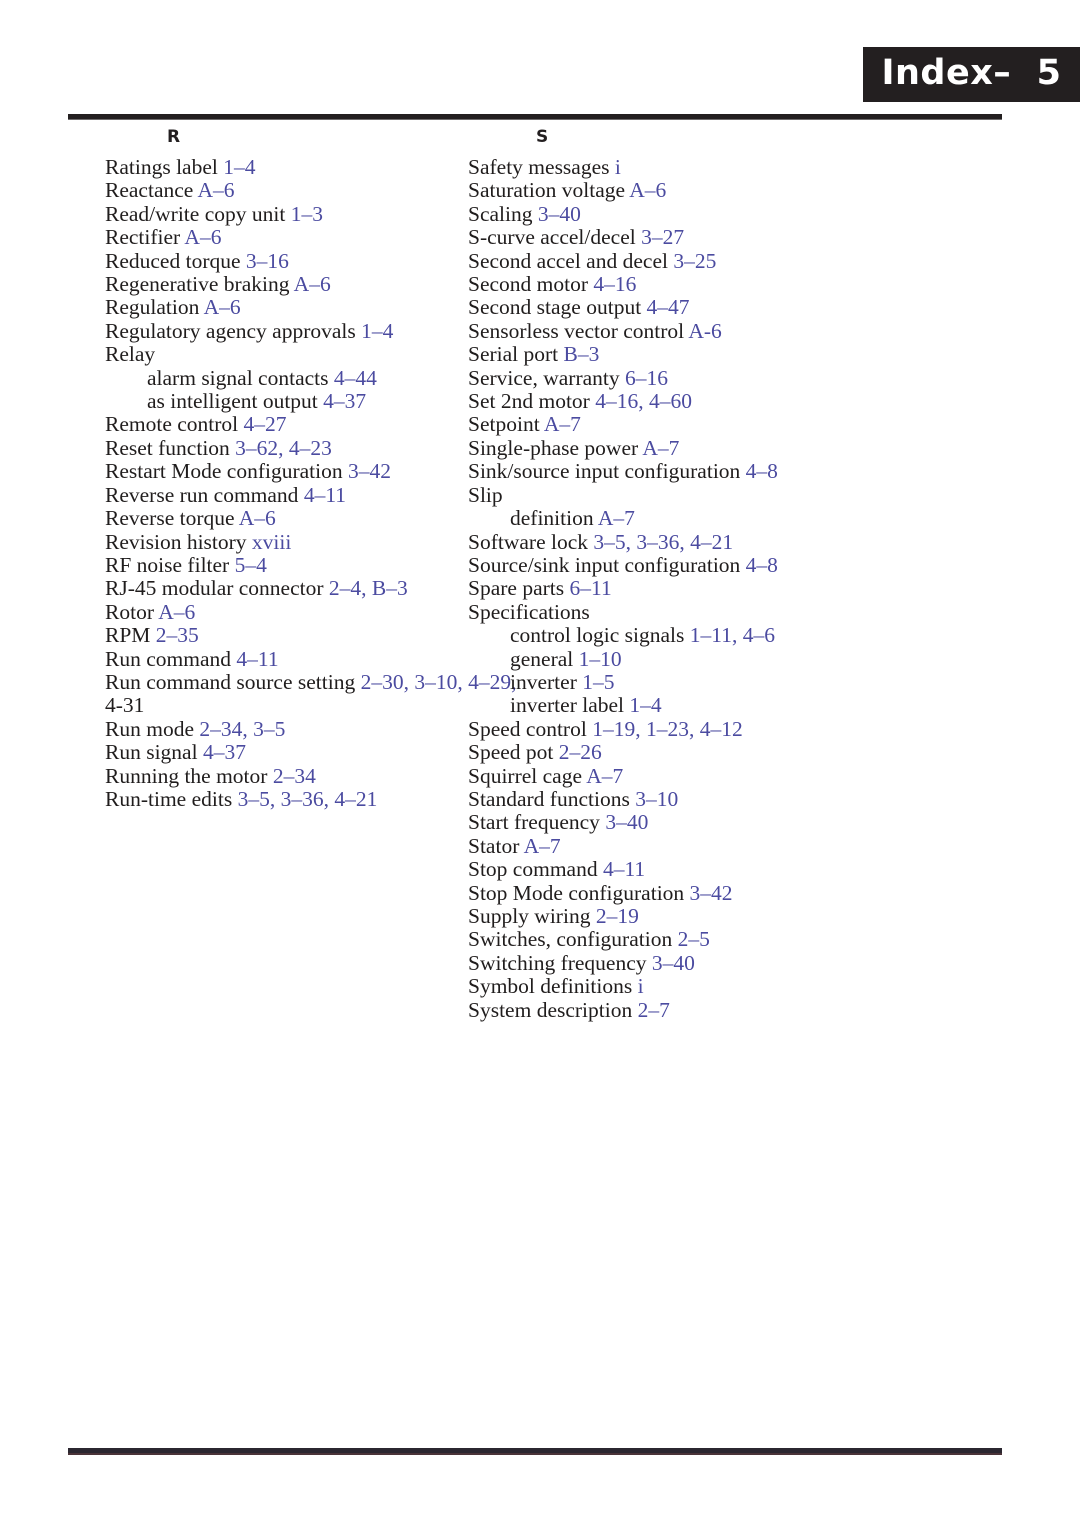  Describe the element at coordinates (715, 705) in the screenshot. I see `index-subentry: inverter label 1–4` at that location.